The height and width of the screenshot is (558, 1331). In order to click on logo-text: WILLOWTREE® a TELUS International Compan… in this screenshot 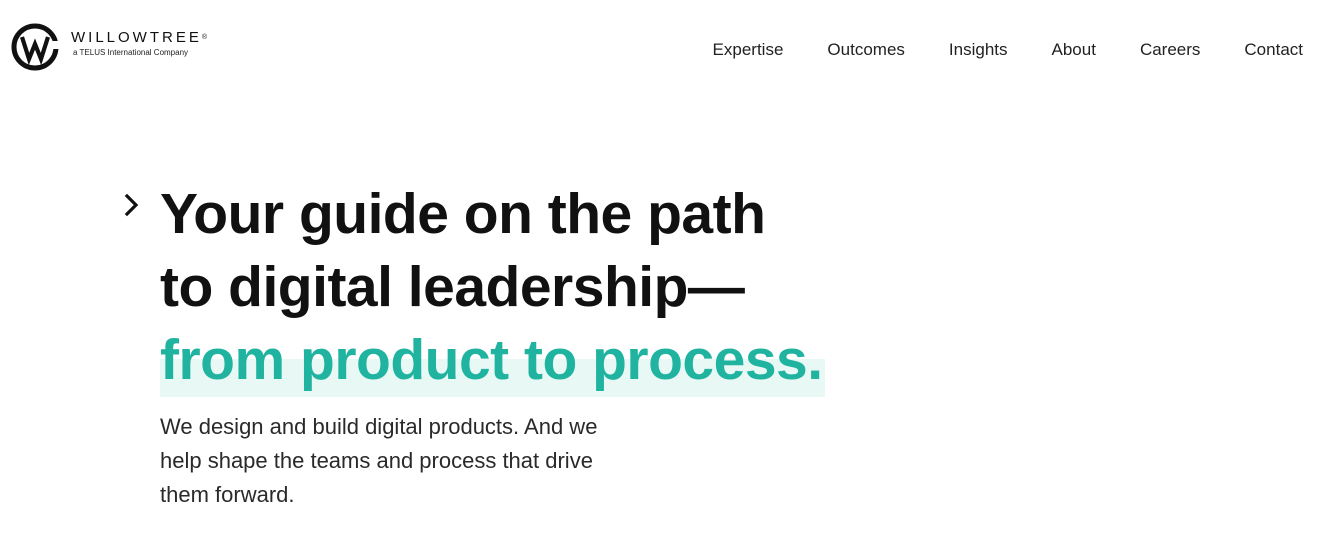, I will do `click(139, 42)`.